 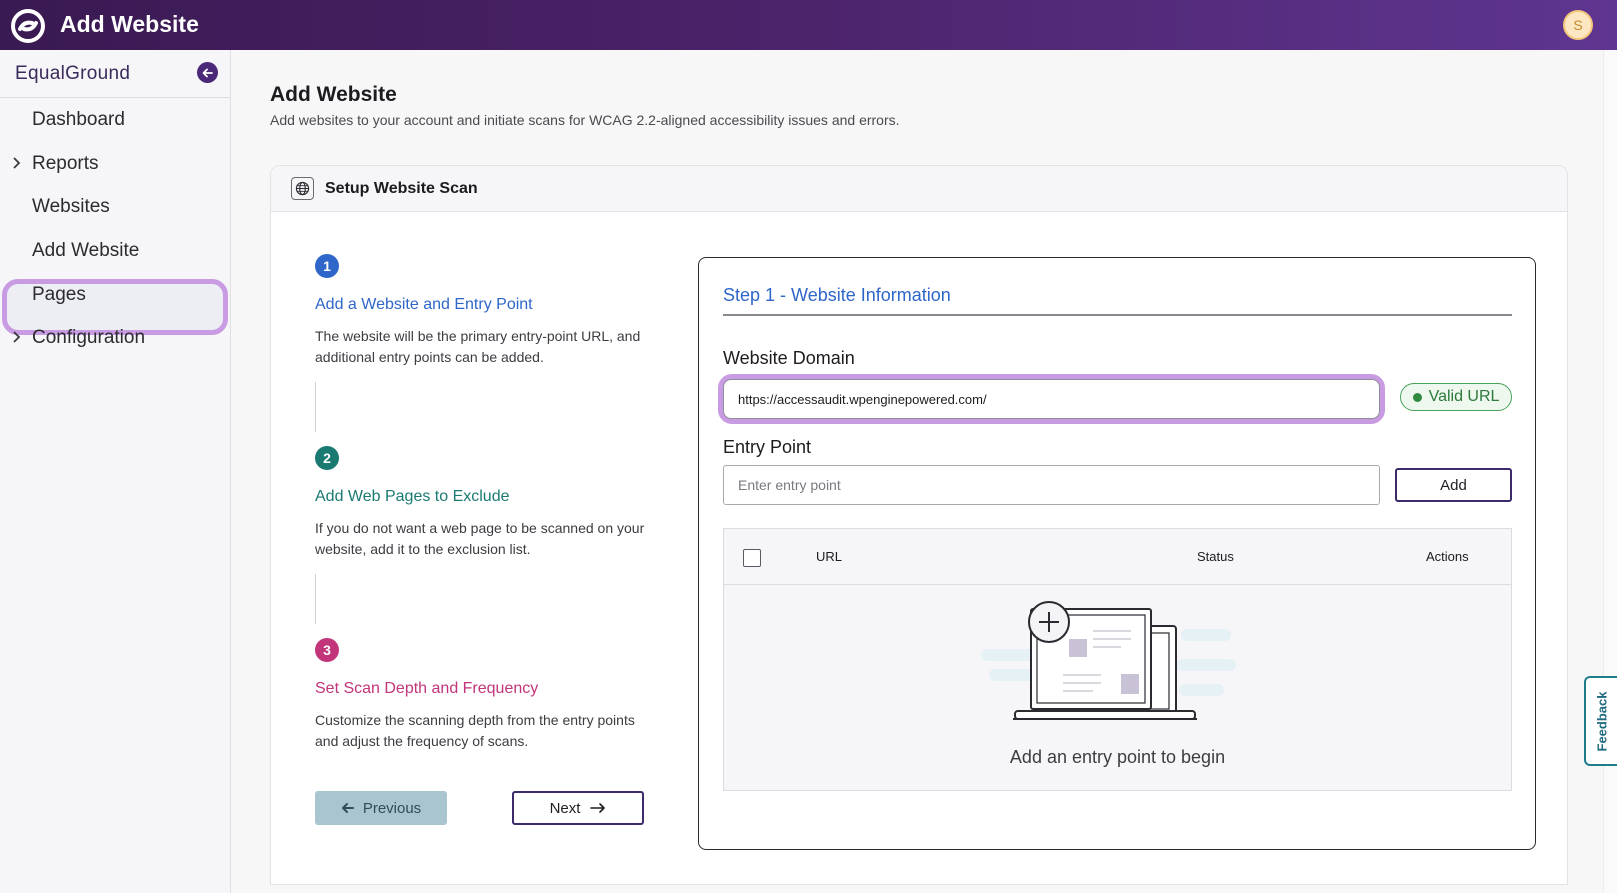 What do you see at coordinates (327, 458) in the screenshot?
I see `step-2-number: 2` at bounding box center [327, 458].